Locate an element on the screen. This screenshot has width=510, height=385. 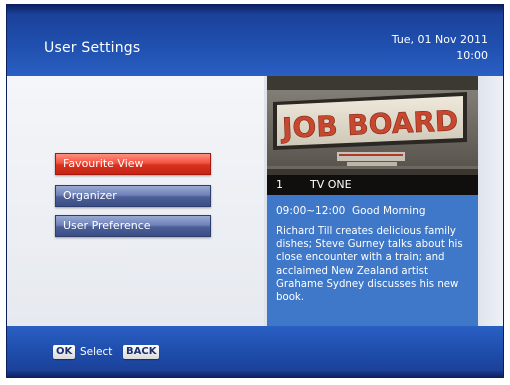
page-title: User Settings is located at coordinates (92, 48).